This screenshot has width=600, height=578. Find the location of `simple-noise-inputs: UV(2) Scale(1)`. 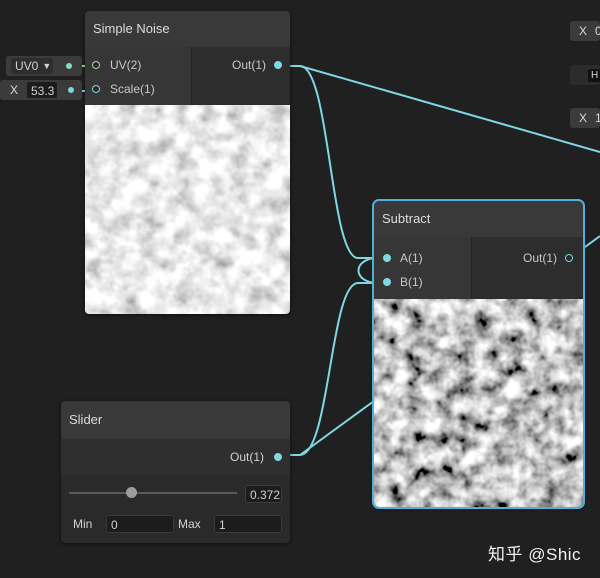

simple-noise-inputs: UV(2) Scale(1) is located at coordinates (138, 76).